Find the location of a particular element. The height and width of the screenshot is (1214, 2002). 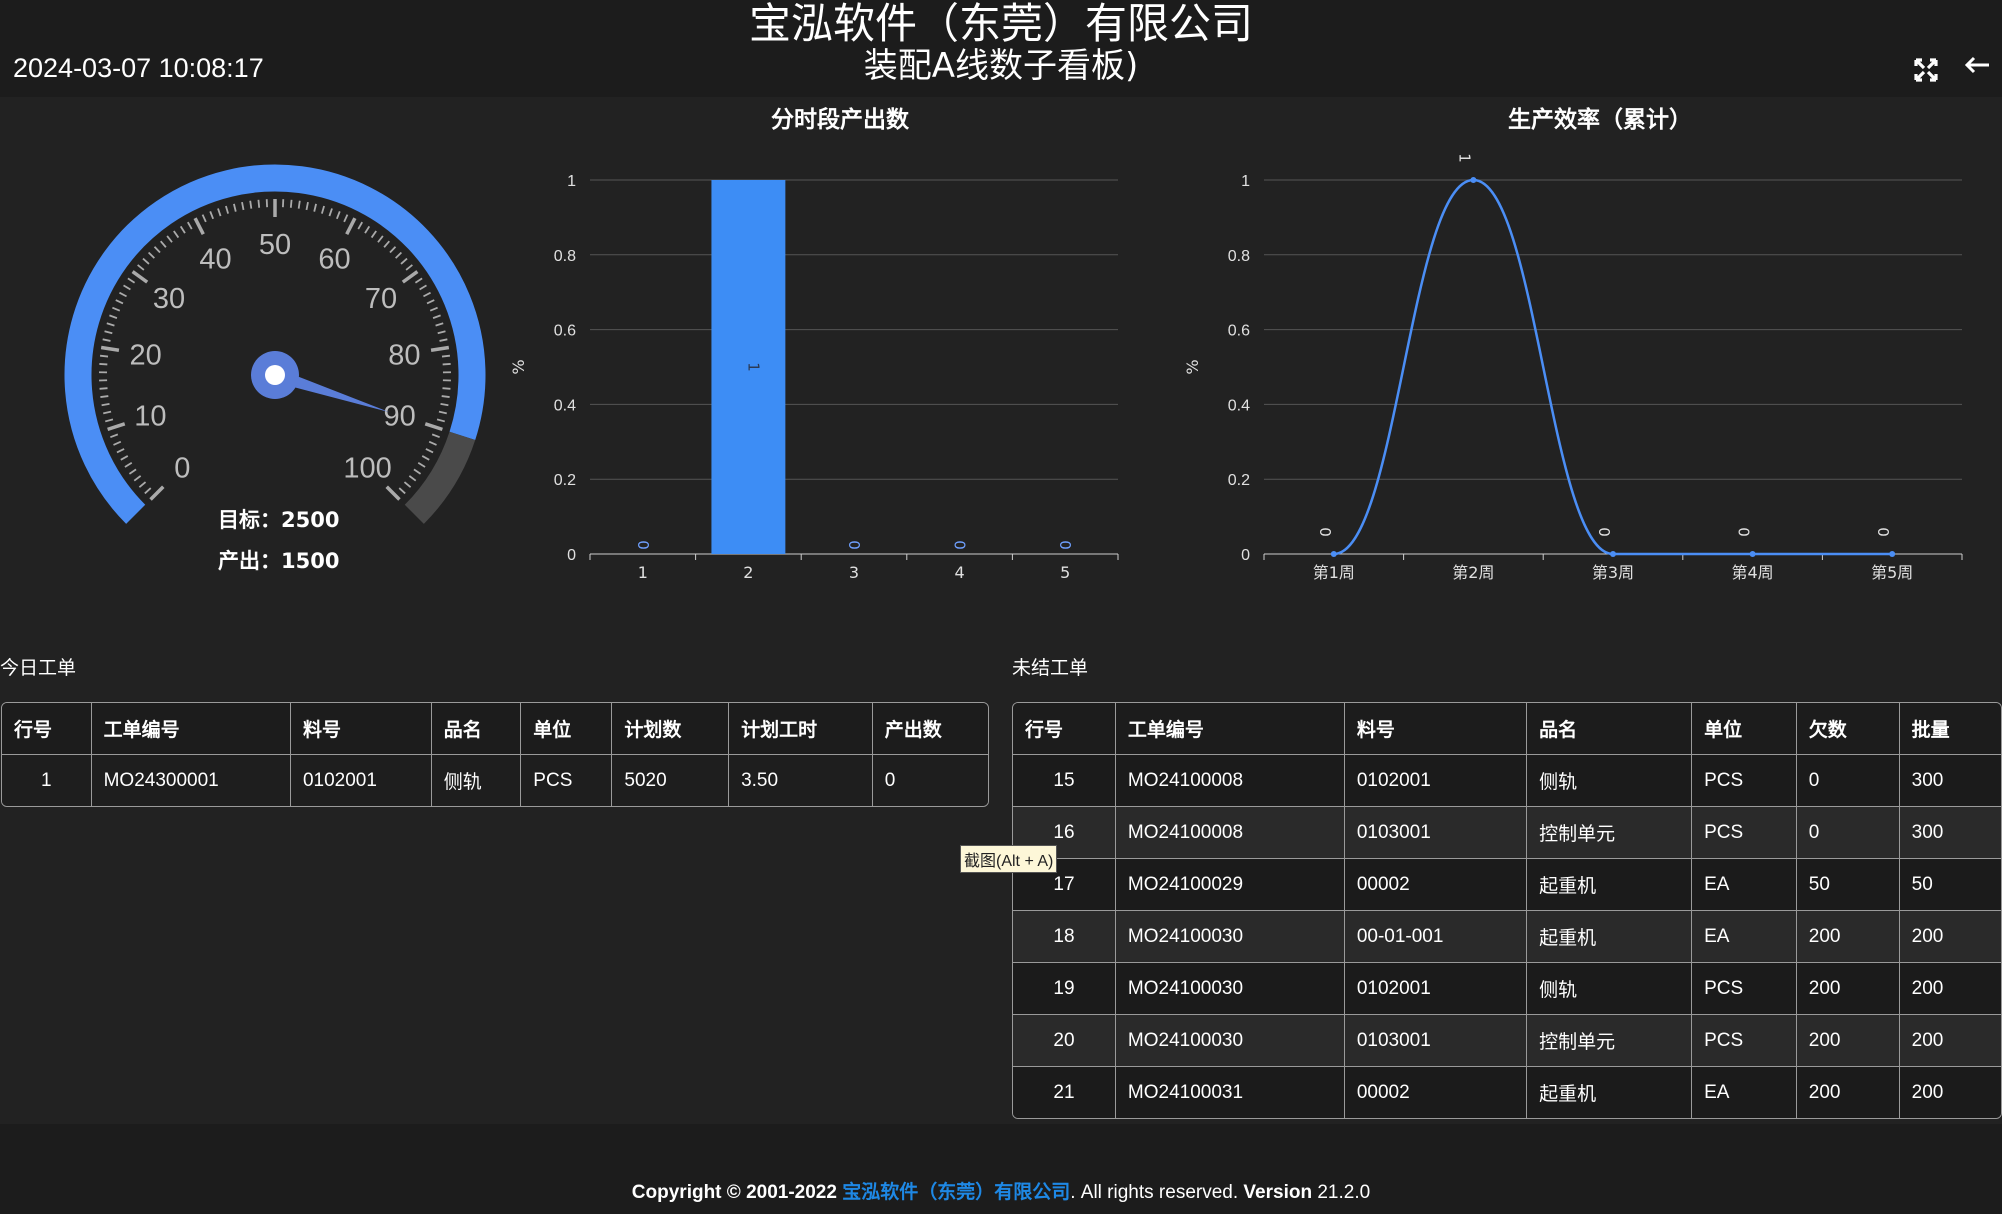

table-cell: 0102001 is located at coordinates (1436, 781).